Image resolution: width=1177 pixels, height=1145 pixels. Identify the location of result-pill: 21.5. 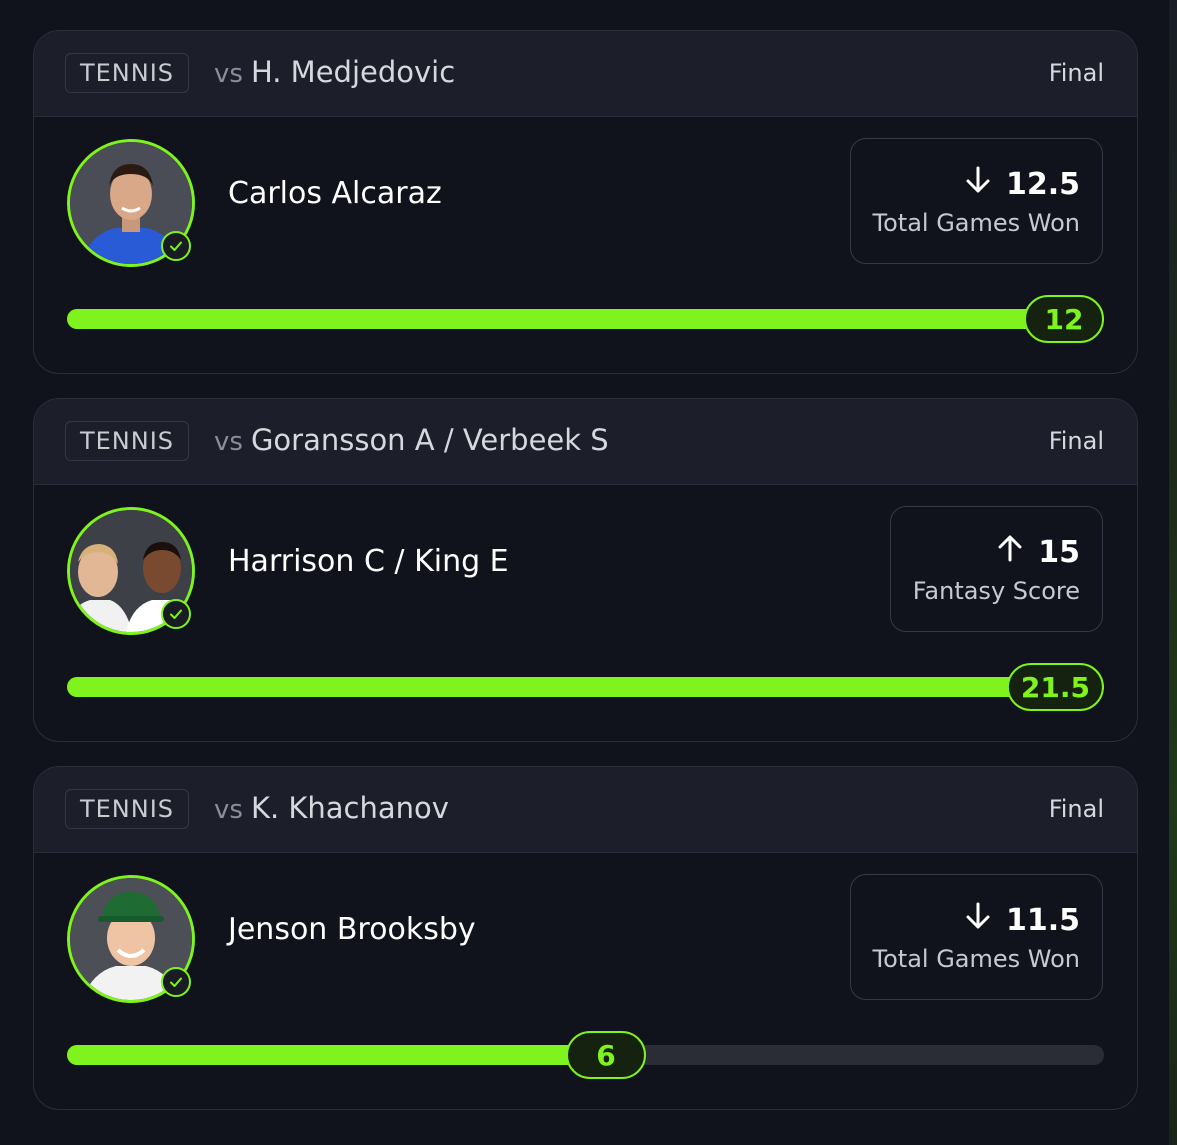
(1055, 687).